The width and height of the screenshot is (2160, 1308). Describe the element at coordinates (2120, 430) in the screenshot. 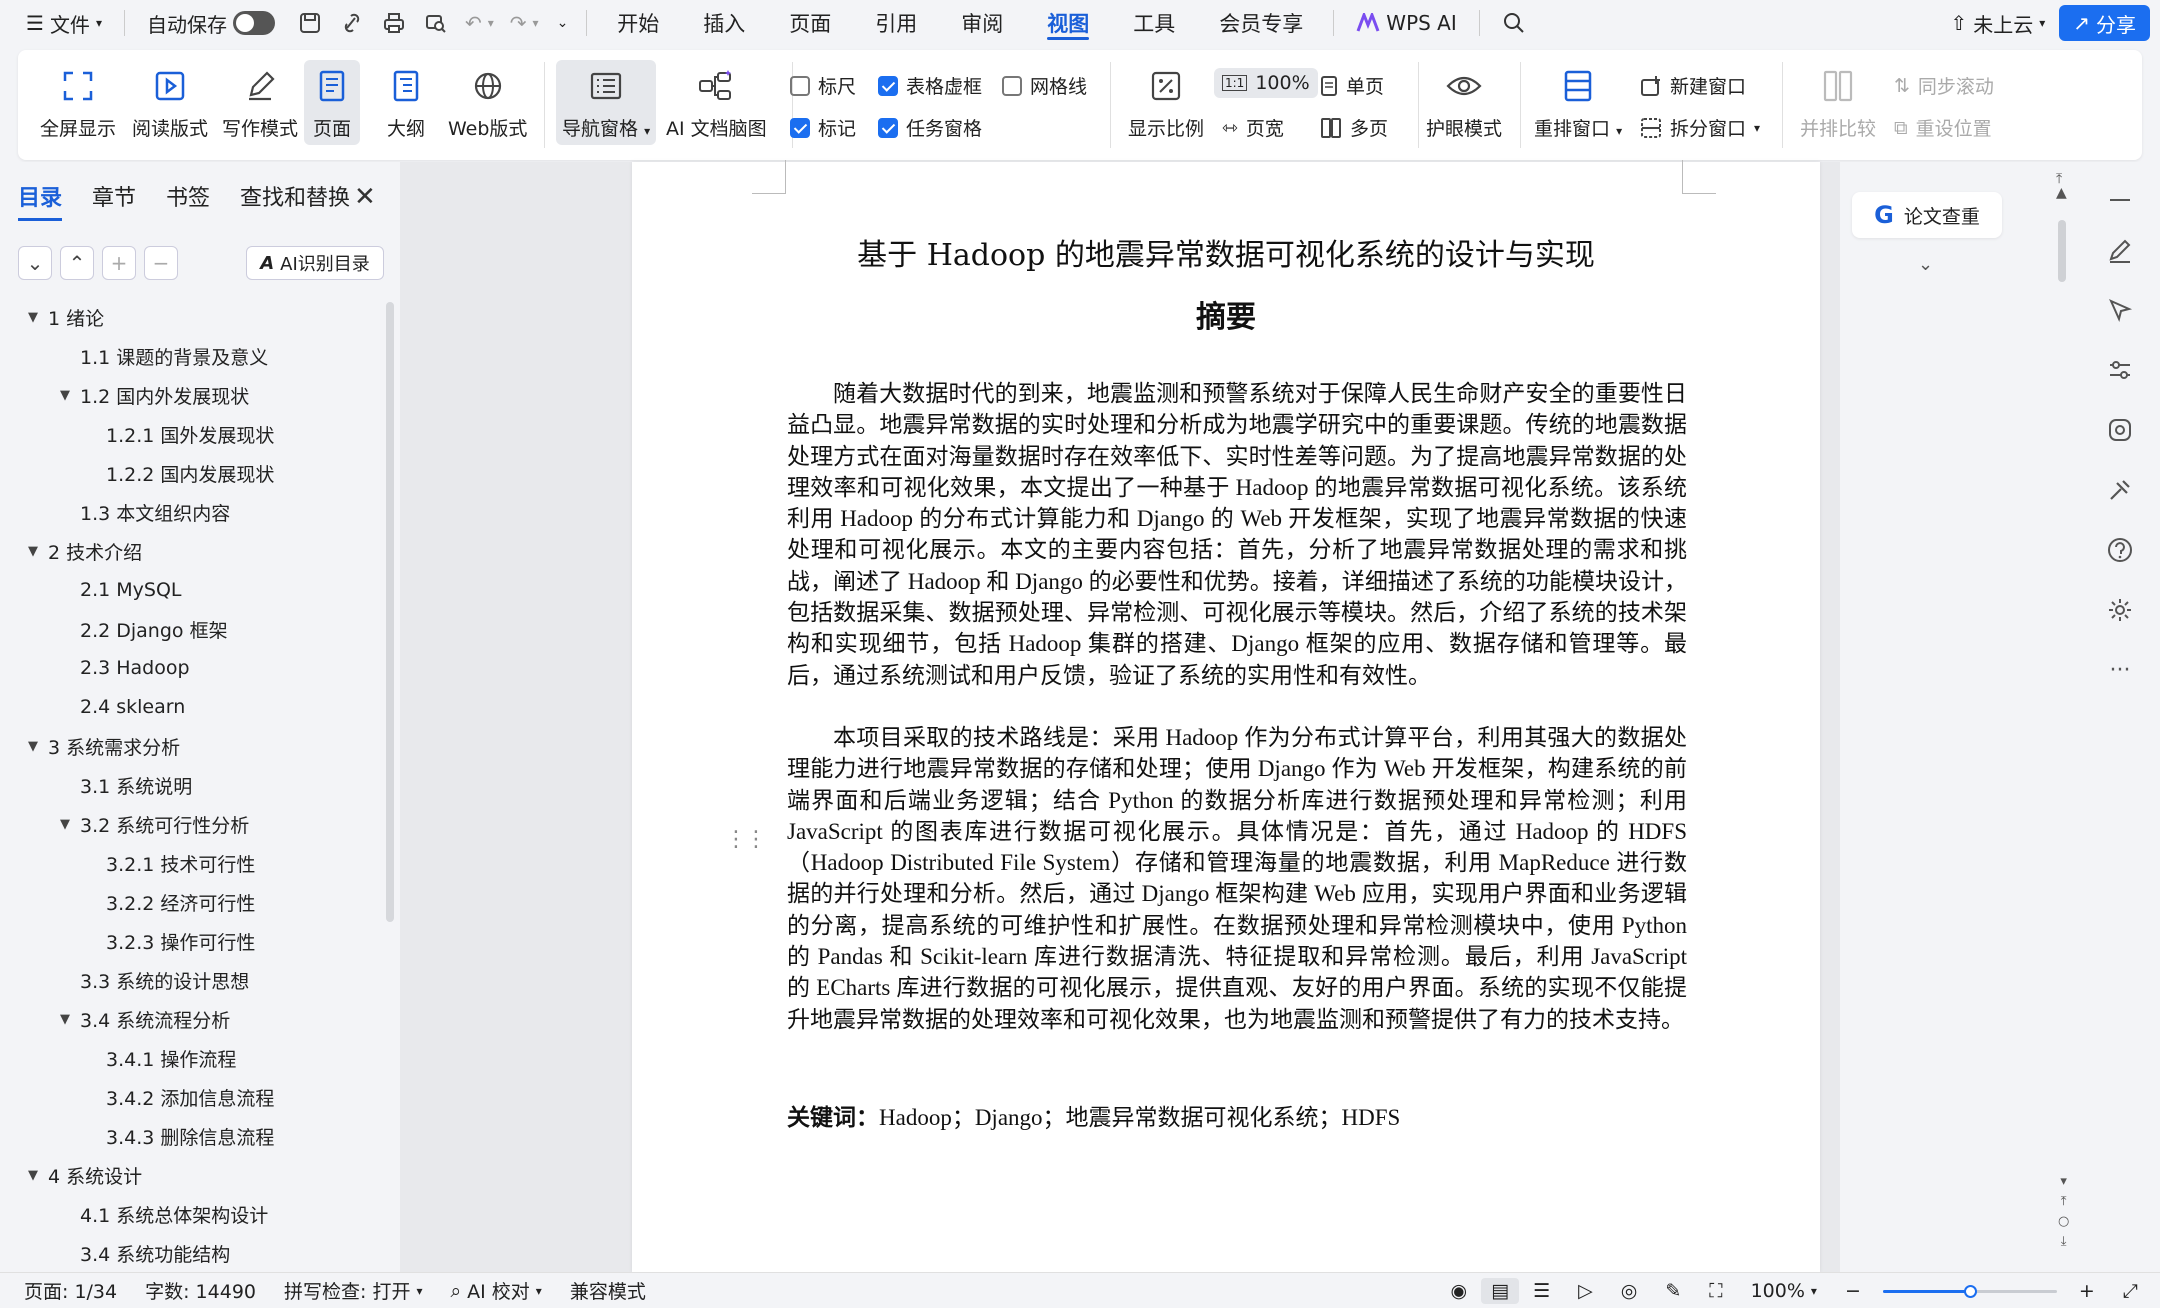

I see `shape-style-icon` at that location.